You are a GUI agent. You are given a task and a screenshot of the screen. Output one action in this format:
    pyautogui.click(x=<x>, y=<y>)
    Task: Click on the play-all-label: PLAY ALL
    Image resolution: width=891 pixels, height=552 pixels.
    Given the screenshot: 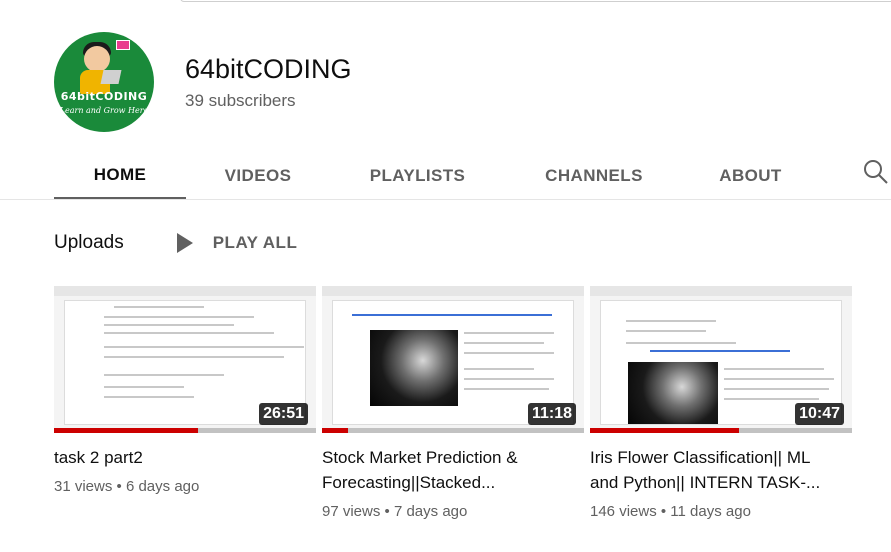 What is the action you would take?
    pyautogui.click(x=255, y=242)
    